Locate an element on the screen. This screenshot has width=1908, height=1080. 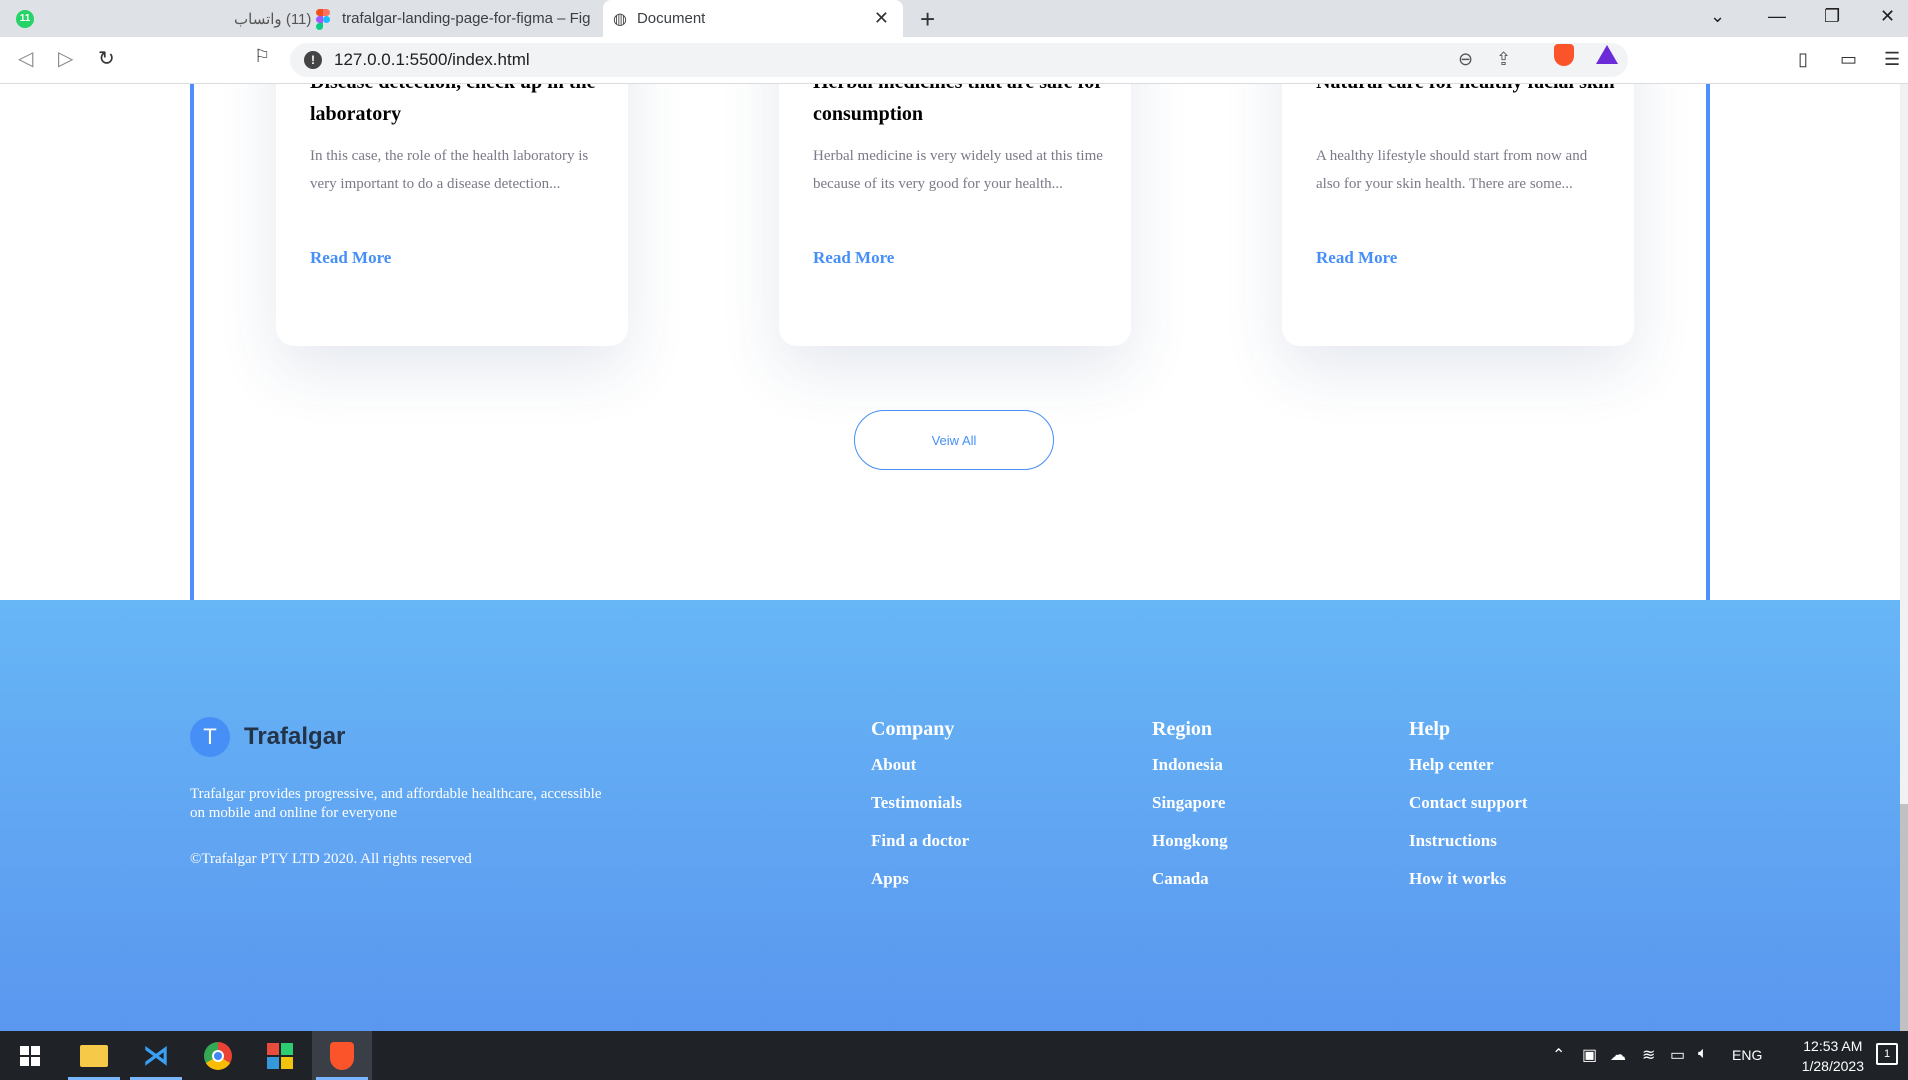
logo-icon: T is located at coordinates (210, 737).